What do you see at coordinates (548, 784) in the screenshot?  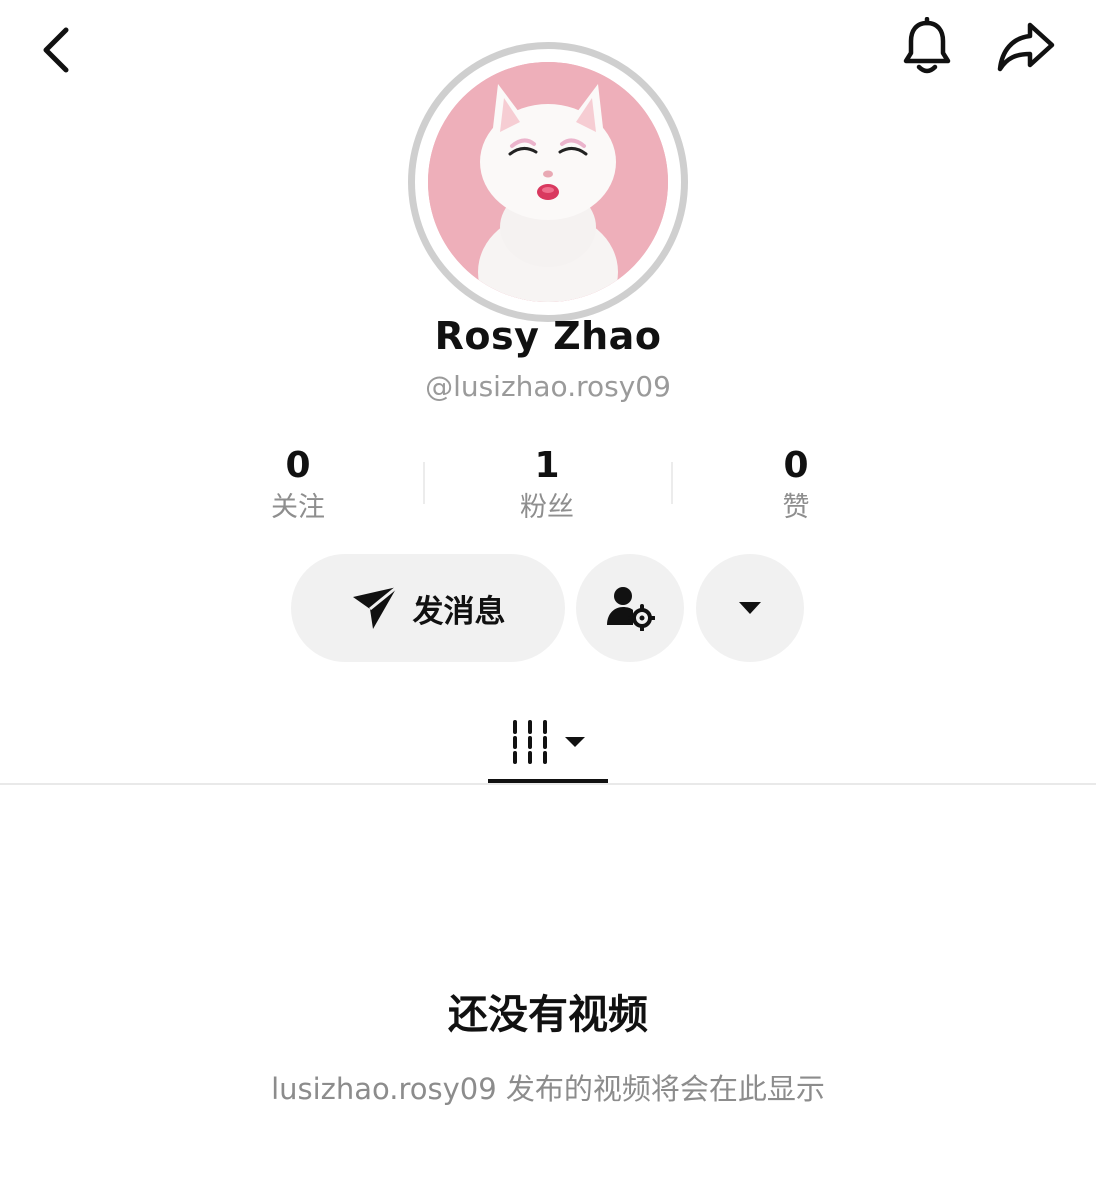 I see `tab-divider` at bounding box center [548, 784].